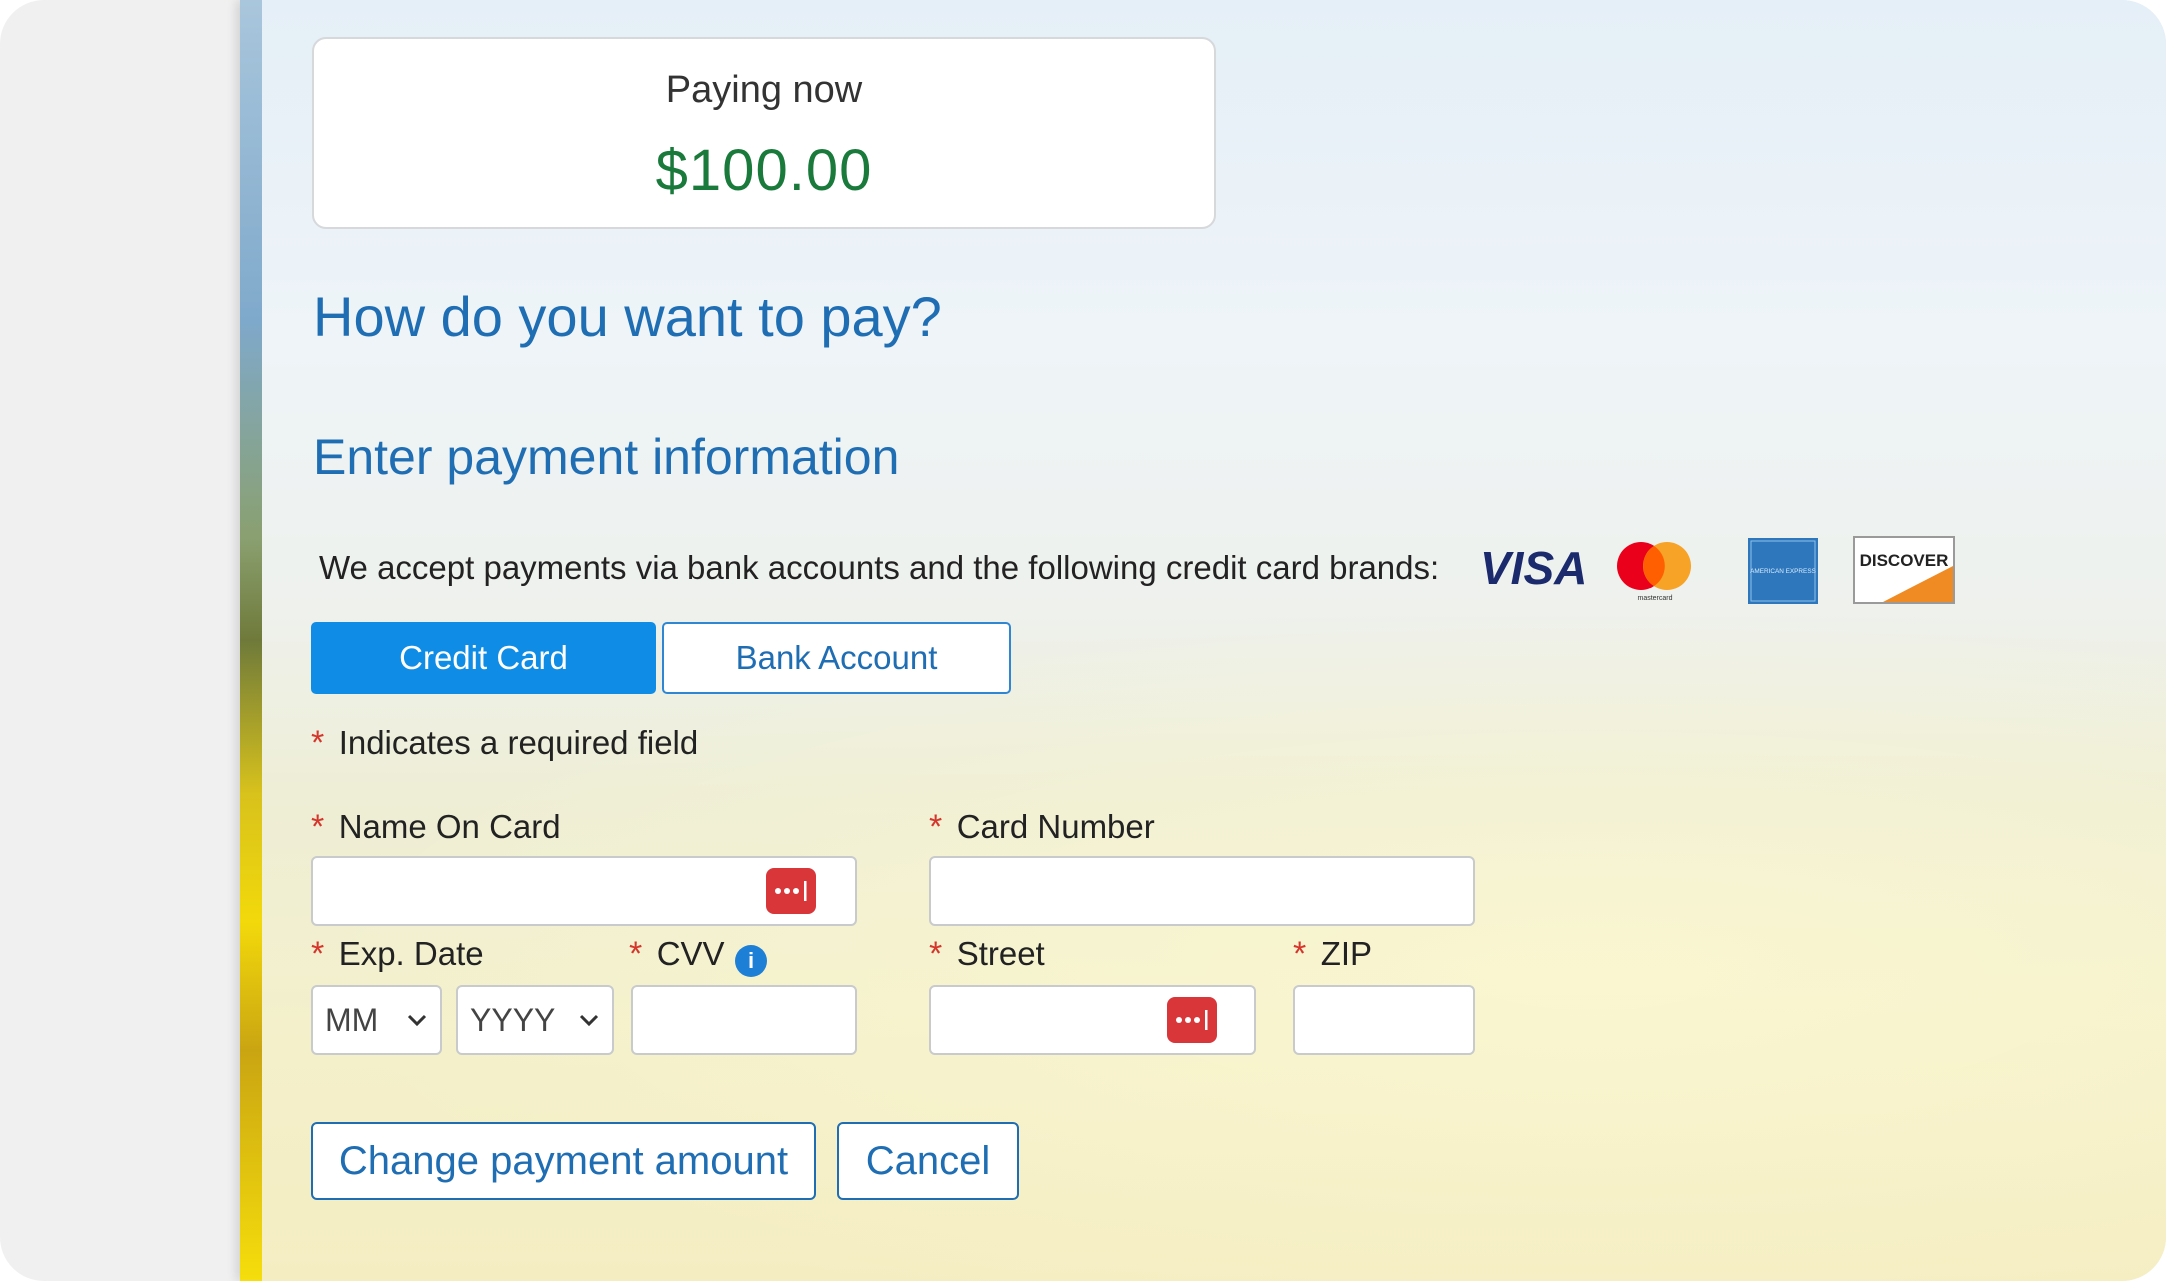 The height and width of the screenshot is (1281, 2166). What do you see at coordinates (1384, 1020) in the screenshot?
I see `zip-input` at bounding box center [1384, 1020].